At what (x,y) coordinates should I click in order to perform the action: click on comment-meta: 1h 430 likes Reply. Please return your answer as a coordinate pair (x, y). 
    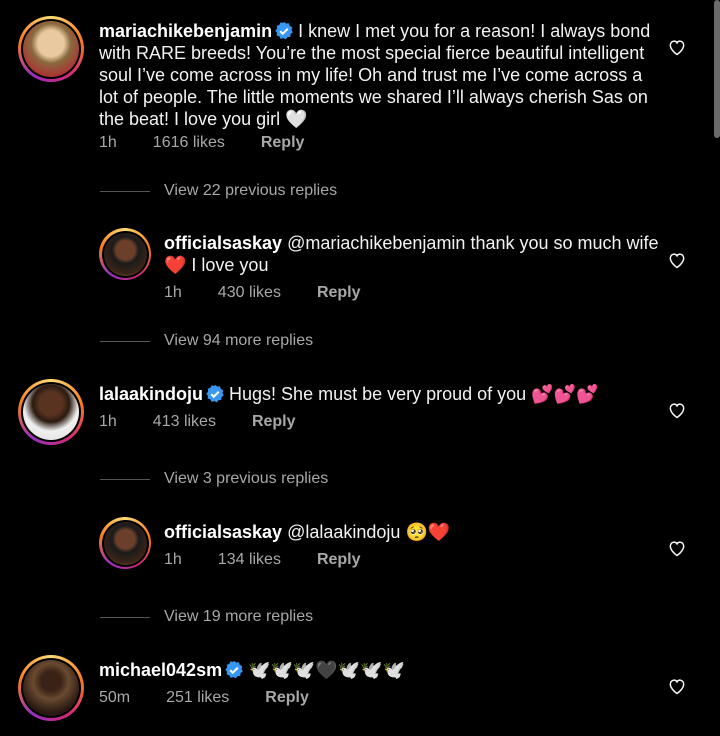
    Looking at the image, I should click on (280, 293).